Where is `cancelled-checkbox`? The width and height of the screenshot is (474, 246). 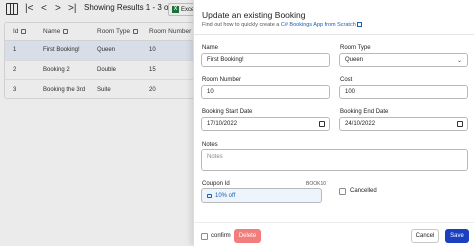 cancelled-checkbox is located at coordinates (342, 191).